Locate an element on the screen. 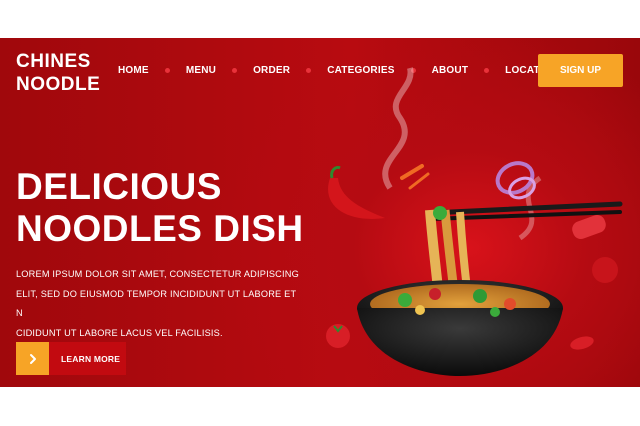  nav-home: HOME is located at coordinates (133, 70).